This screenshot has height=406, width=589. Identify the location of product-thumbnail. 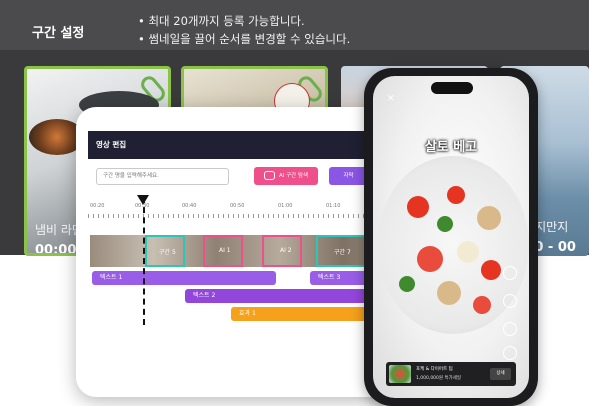
(400, 374).